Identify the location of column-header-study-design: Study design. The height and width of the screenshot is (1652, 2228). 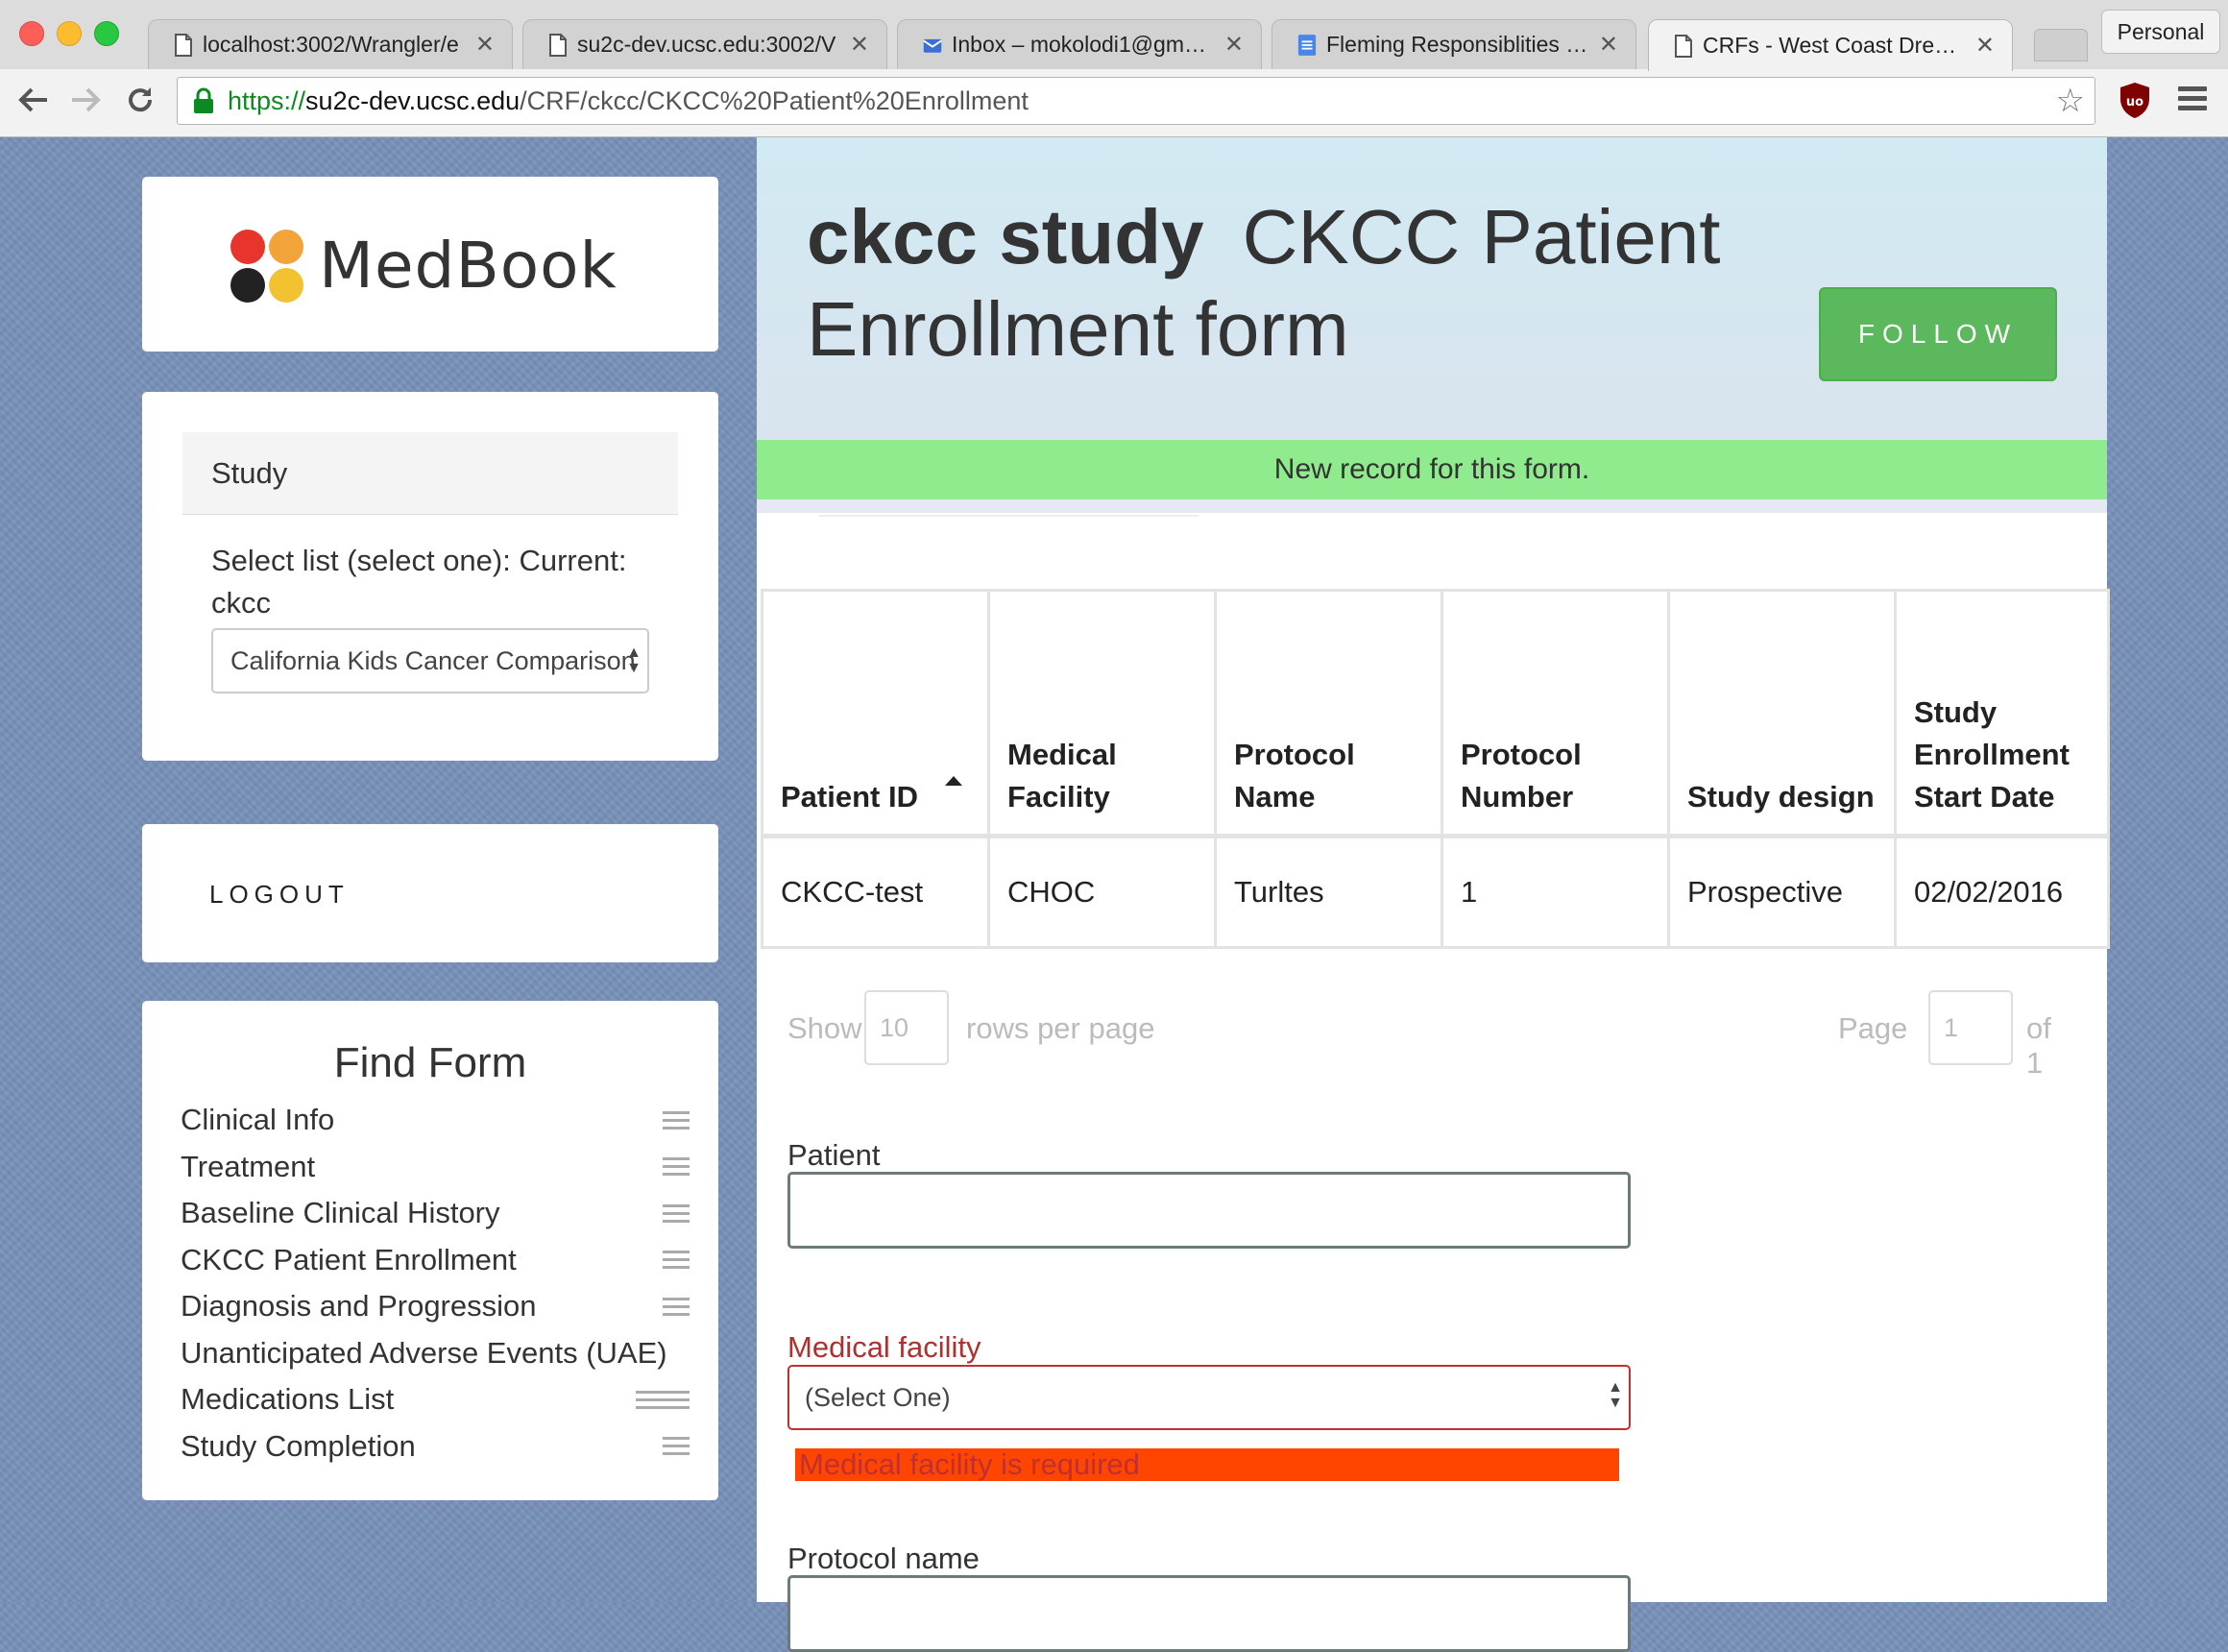
(1782, 713).